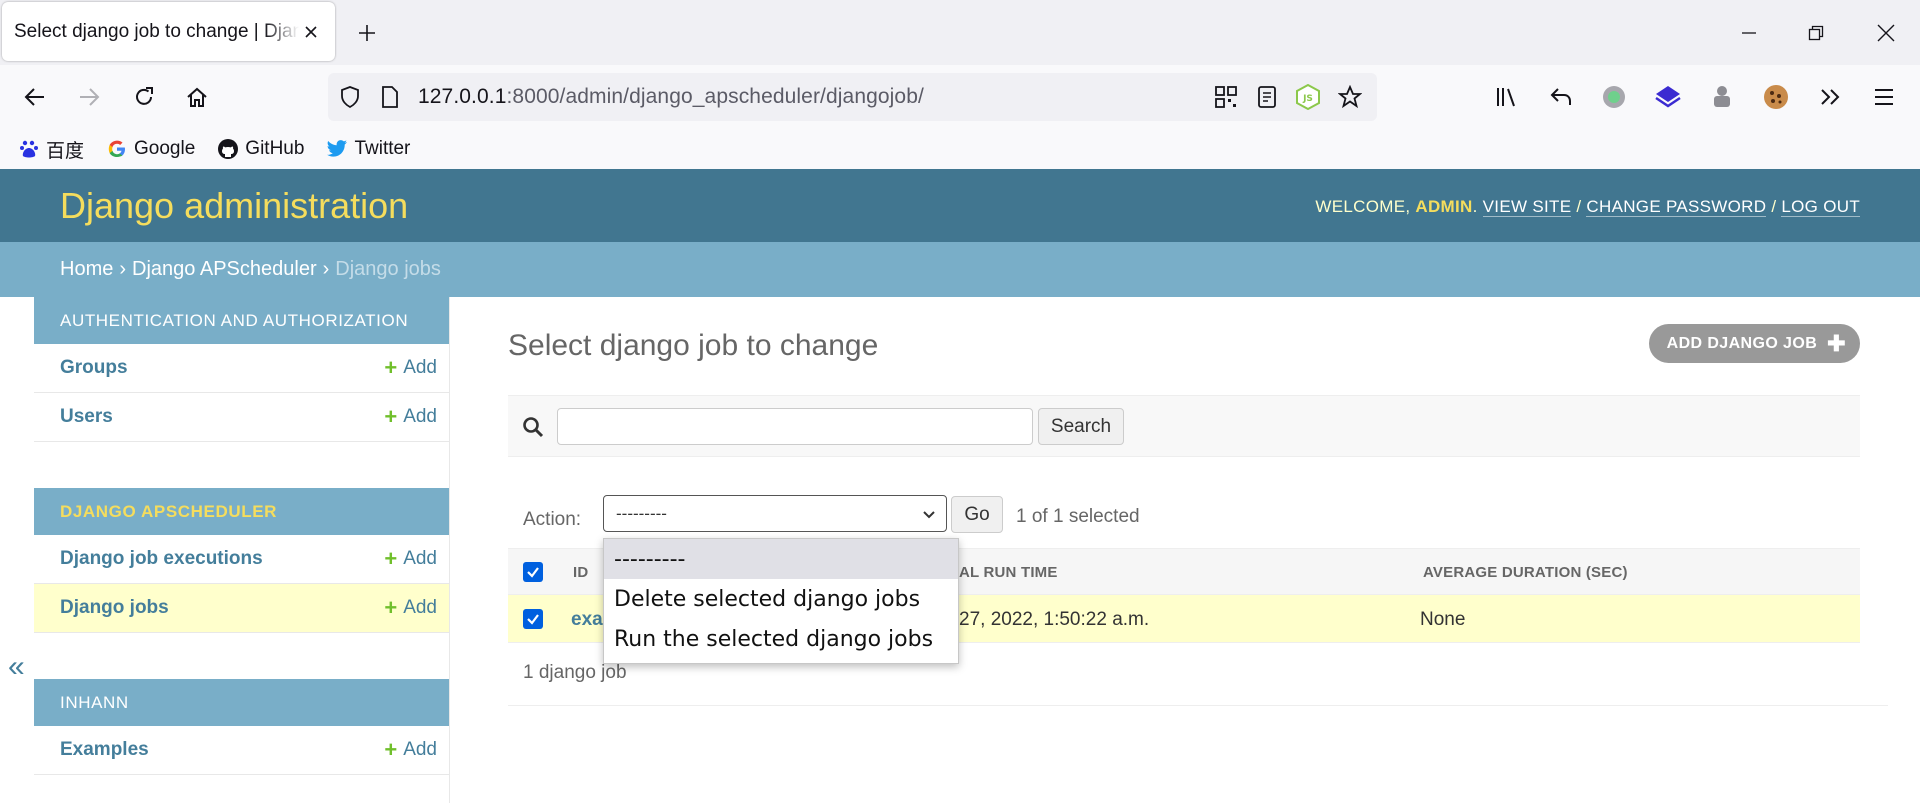 The width and height of the screenshot is (1920, 803). I want to click on bookmark-star-icon, so click(1350, 97).